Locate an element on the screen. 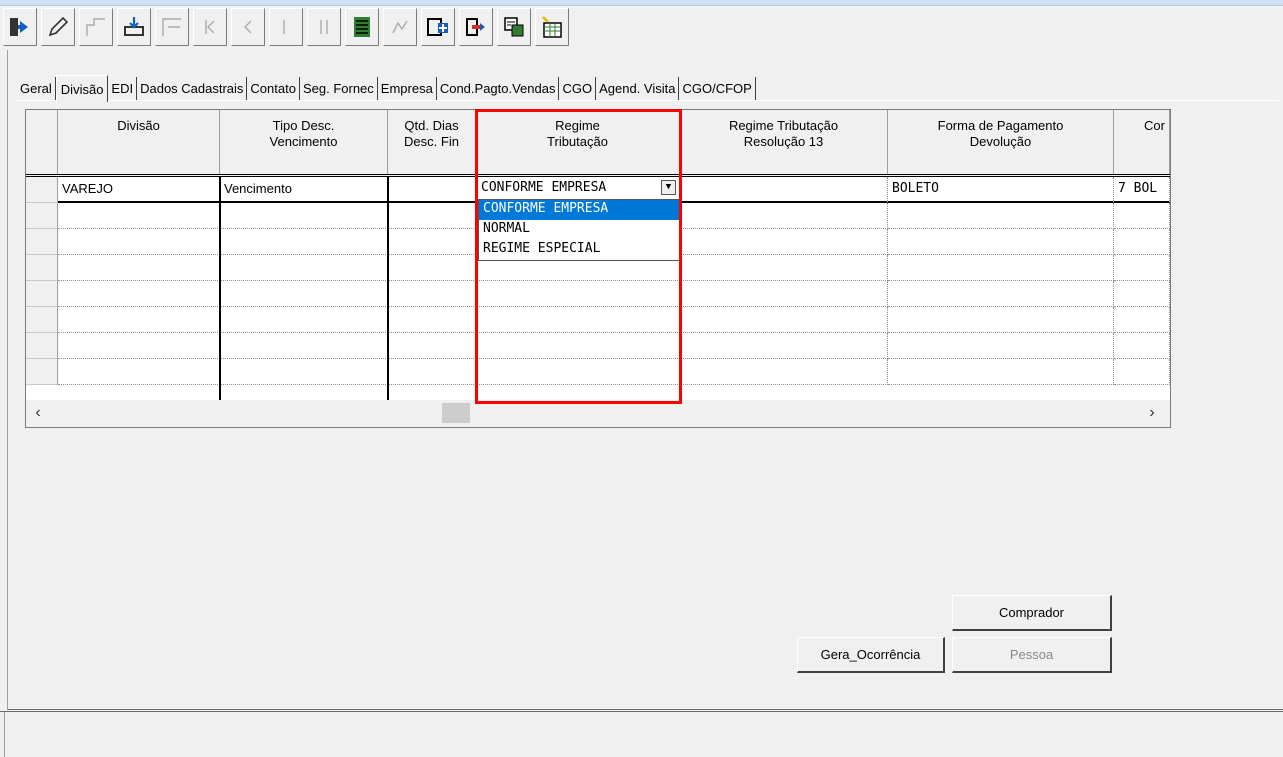  tab-cgo-cfop: CGO/CFOP is located at coordinates (717, 88).